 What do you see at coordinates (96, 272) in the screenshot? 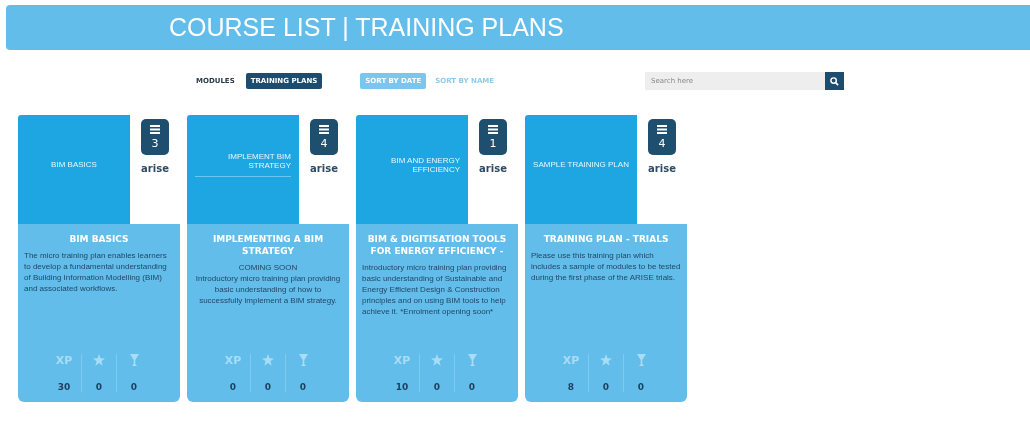
I see `card-description: The micro training plan enables learners to develop a fundamental understanding of Building Information Modelling (BIM) and associated workflows.` at bounding box center [96, 272].